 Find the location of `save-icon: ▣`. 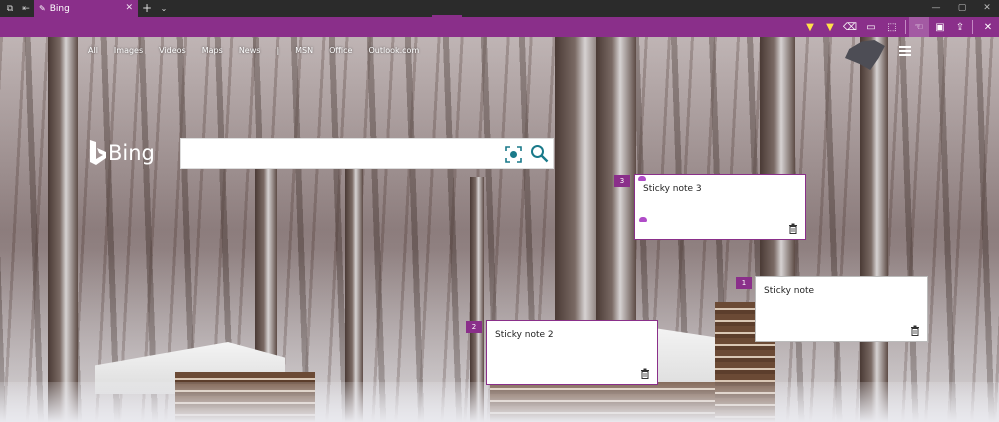

save-icon: ▣ is located at coordinates (940, 27).